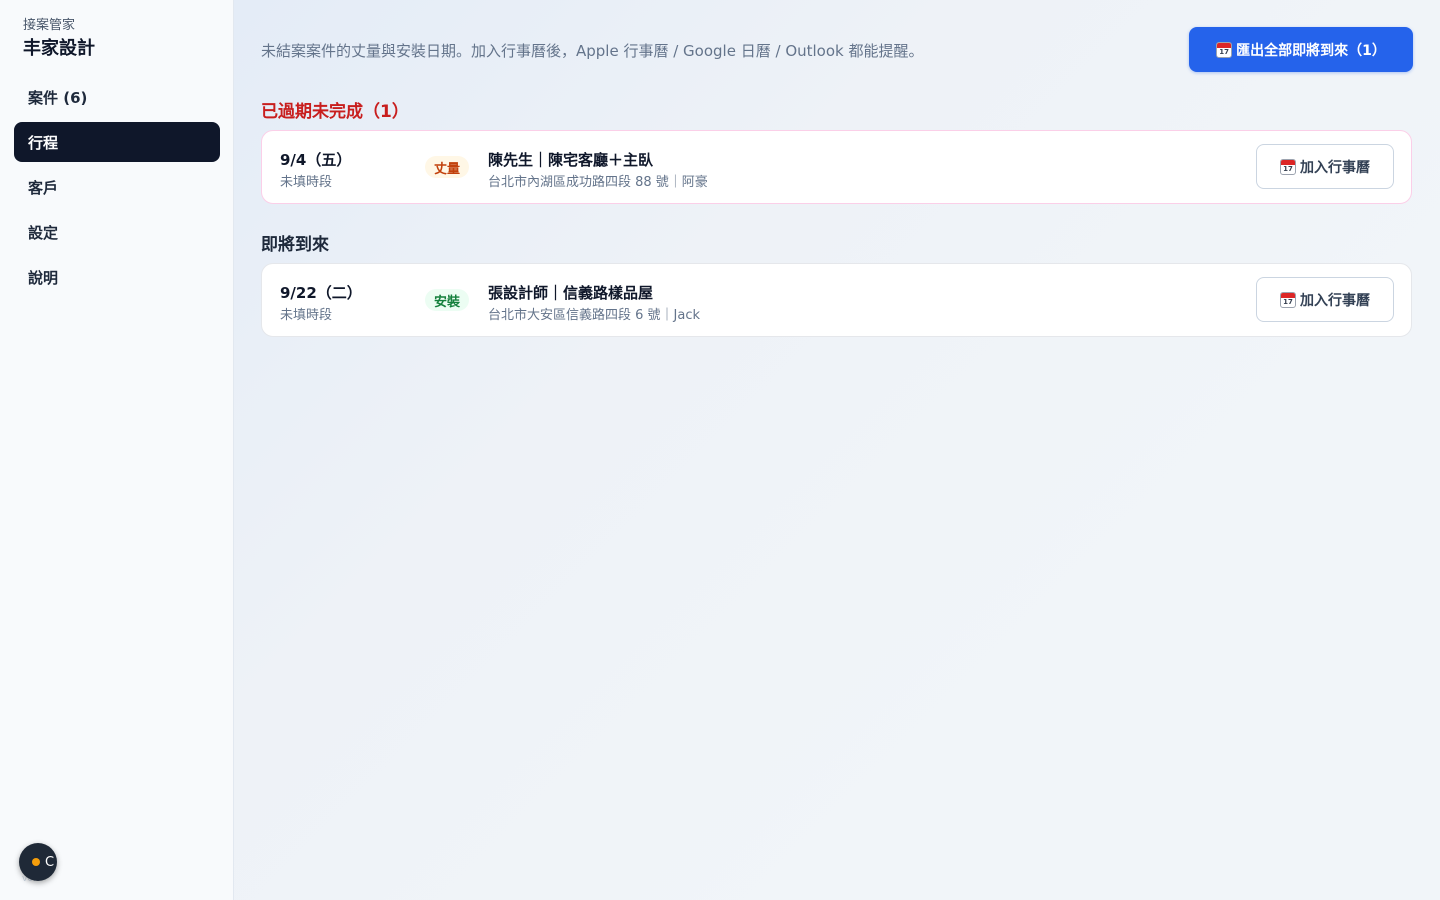 This screenshot has width=1440, height=900. I want to click on case-address: 台北市內湖區成功路四段 88 號｜阿豪, so click(598, 182).